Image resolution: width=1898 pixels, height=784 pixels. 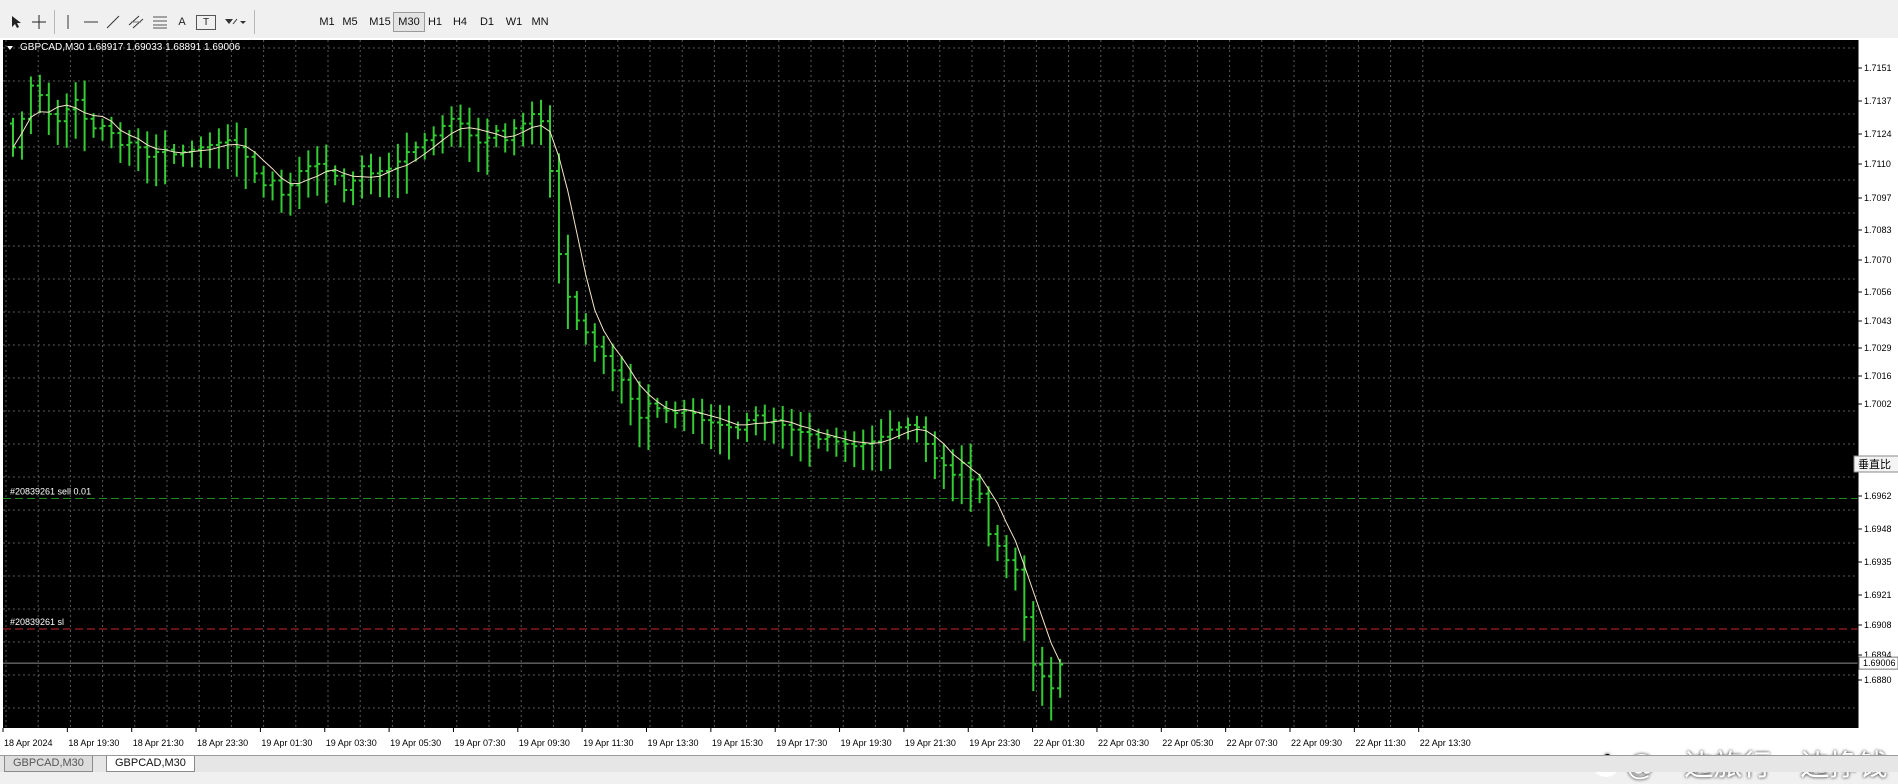 What do you see at coordinates (1879, 663) in the screenshot?
I see `current-price-label: 1.69006` at bounding box center [1879, 663].